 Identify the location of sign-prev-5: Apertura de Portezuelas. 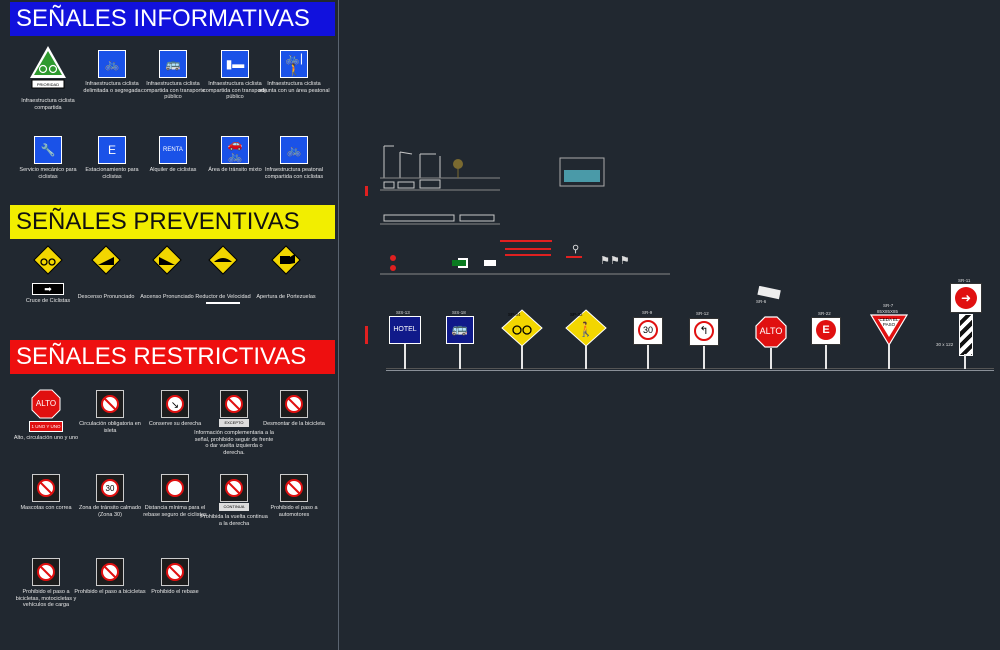
(286, 273).